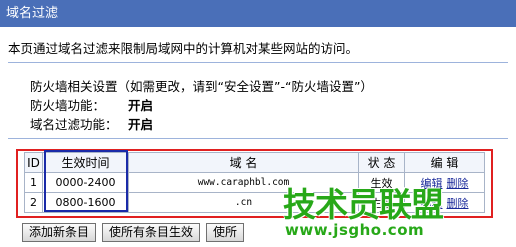 This screenshot has width=516, height=247. I want to click on row-id: 2, so click(33, 202).